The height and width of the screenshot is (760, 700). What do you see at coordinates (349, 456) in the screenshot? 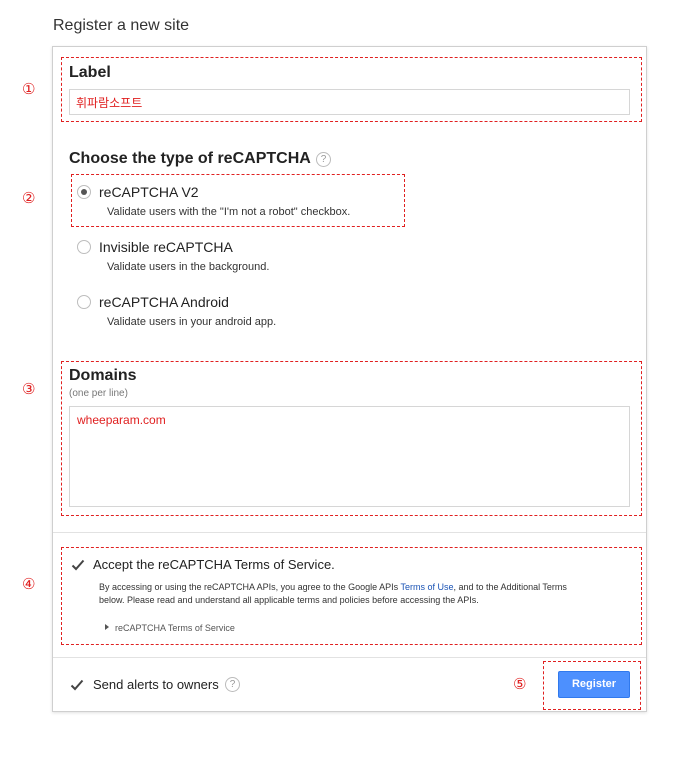
I see `domains-textarea: wheeparam.com` at bounding box center [349, 456].